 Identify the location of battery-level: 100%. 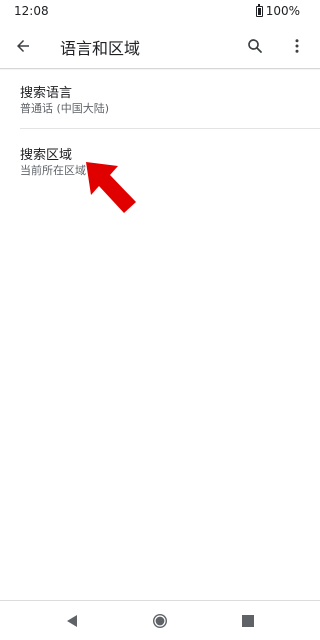
(282, 11).